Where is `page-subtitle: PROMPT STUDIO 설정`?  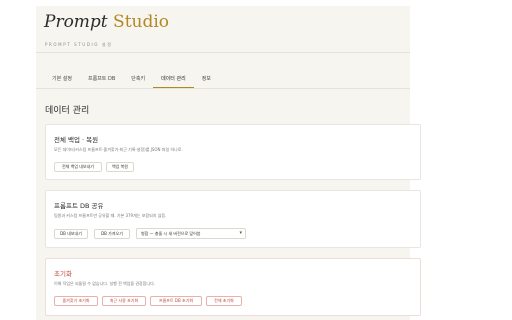 page-subtitle: PROMPT STUDIO 설정 is located at coordinates (79, 44).